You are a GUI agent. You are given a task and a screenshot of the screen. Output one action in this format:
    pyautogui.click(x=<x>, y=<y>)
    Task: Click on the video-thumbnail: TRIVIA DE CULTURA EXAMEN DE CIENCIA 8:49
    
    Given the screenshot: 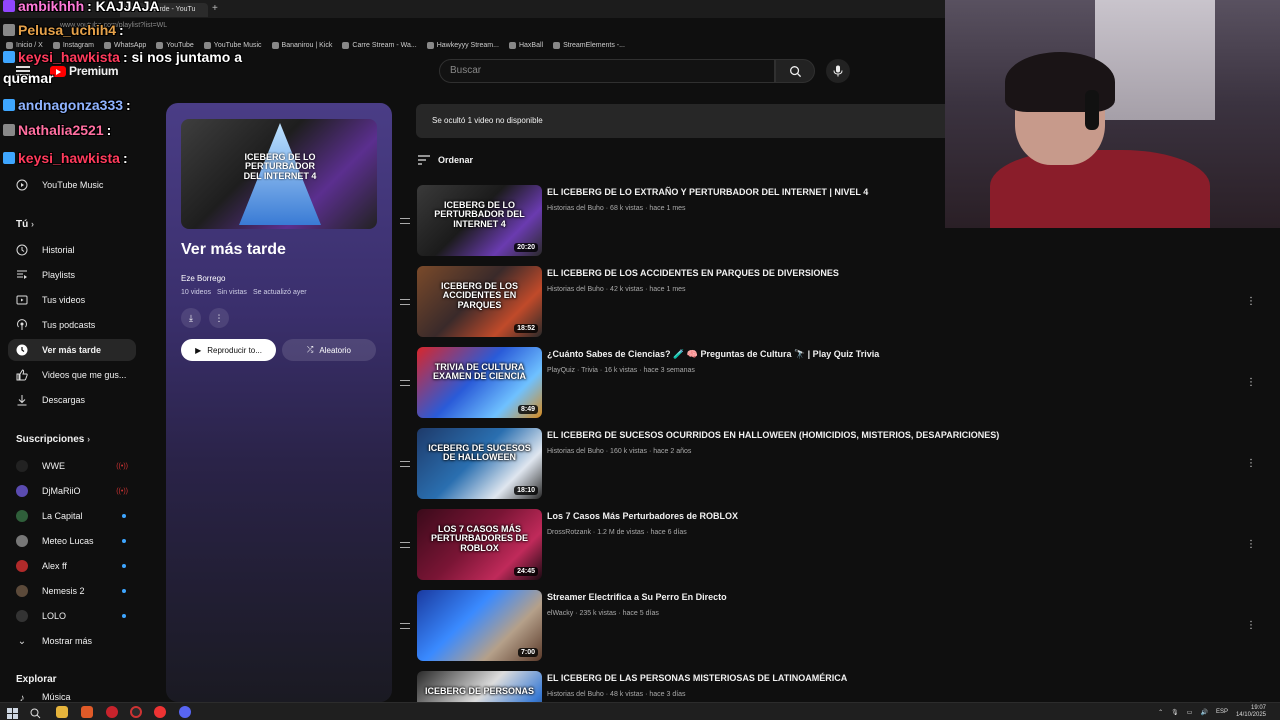 What is the action you would take?
    pyautogui.click(x=479, y=382)
    